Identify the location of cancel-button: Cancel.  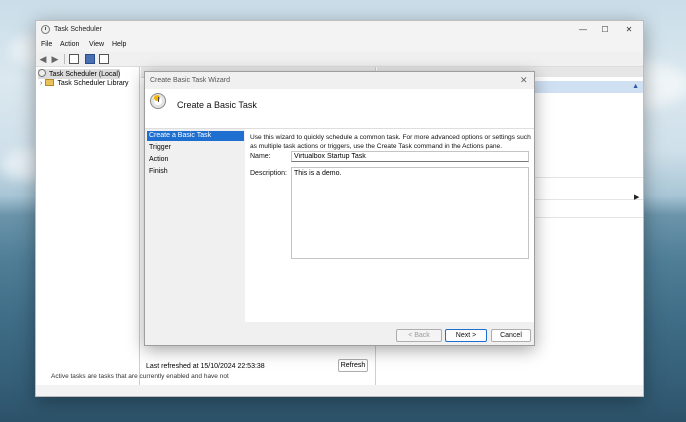
(511, 335).